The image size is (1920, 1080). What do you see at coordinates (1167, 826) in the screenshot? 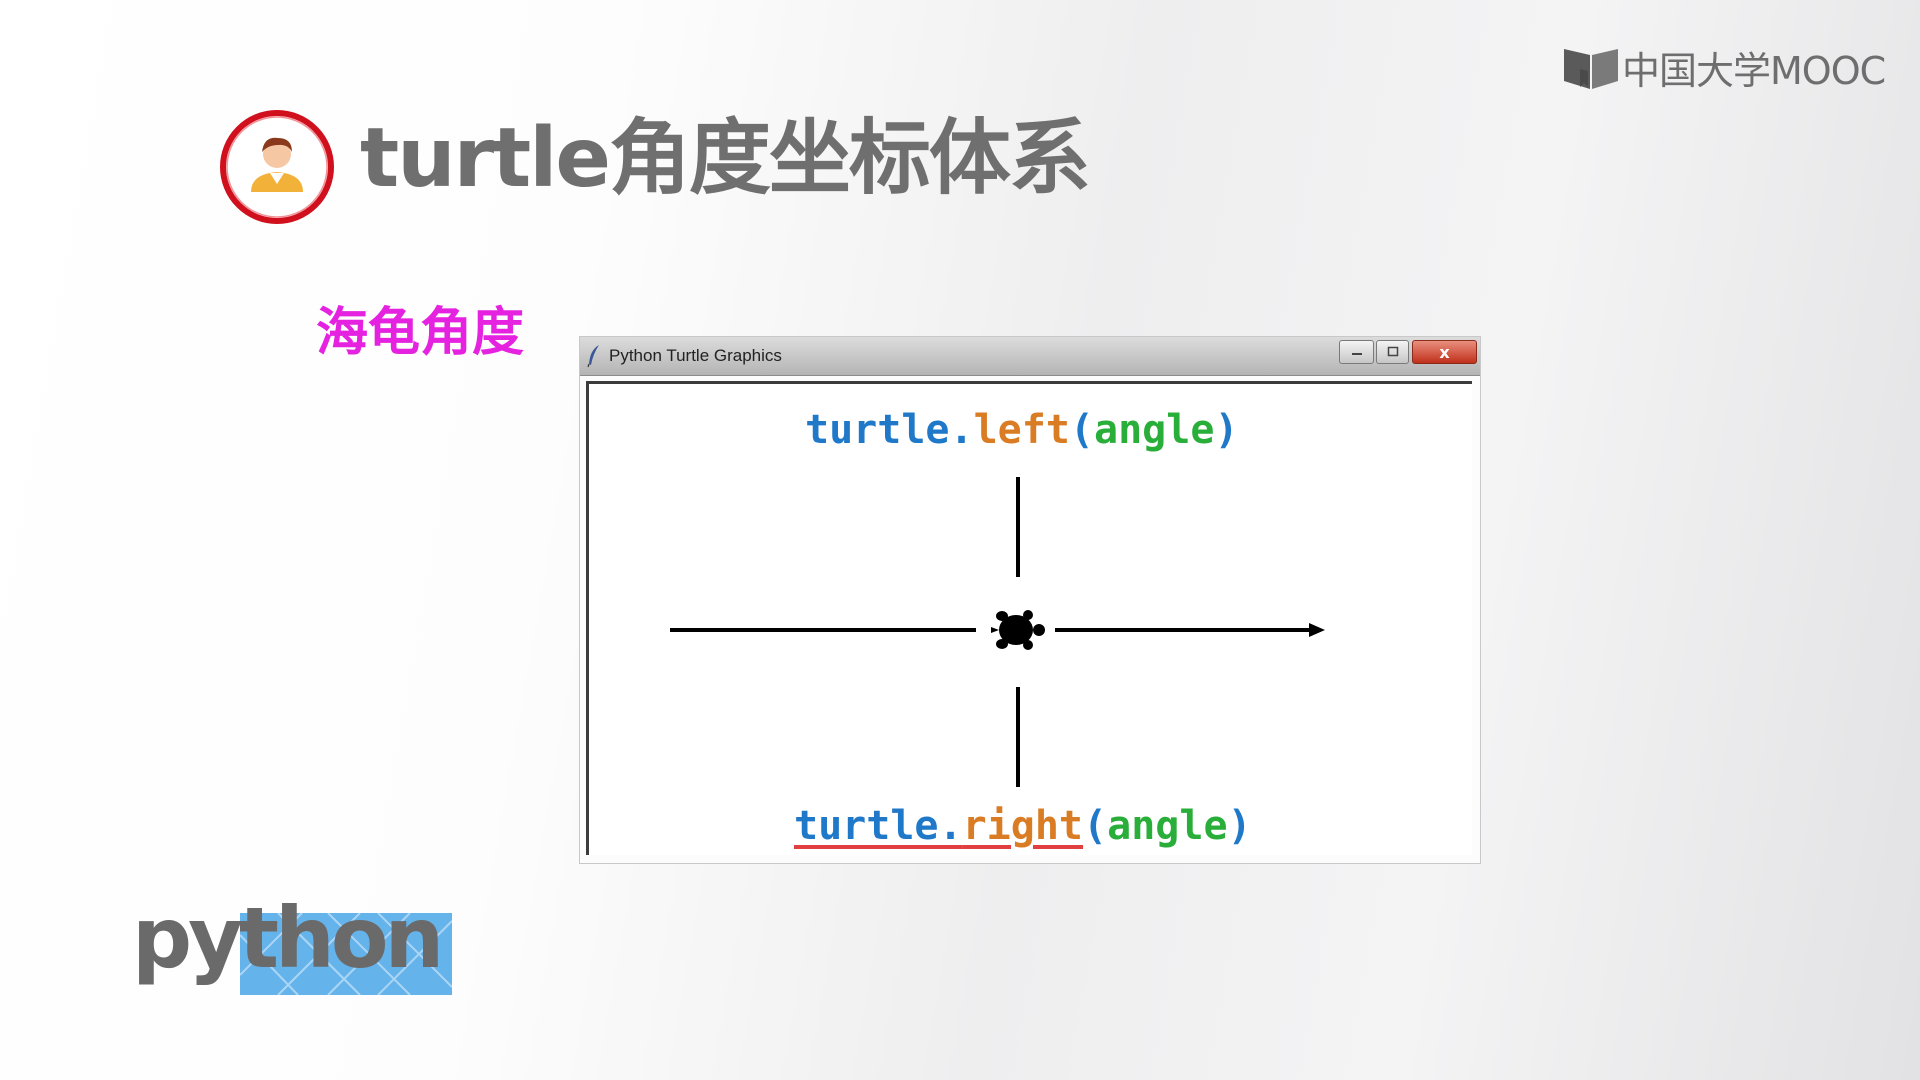
I see `code-arg: angle` at bounding box center [1167, 826].